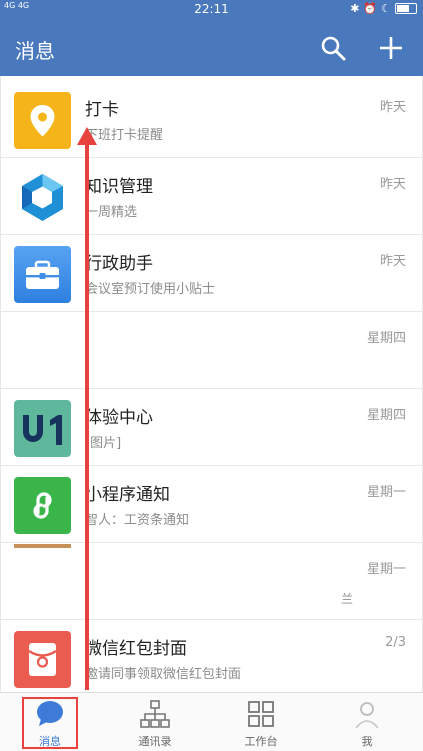  I want to click on message-preview: 会议室预订使用小贴士, so click(150, 289).